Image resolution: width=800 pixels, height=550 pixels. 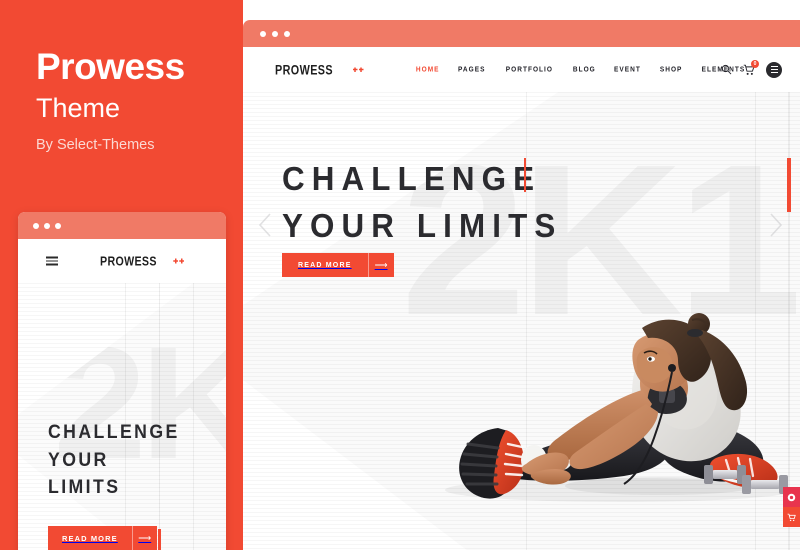 What do you see at coordinates (471, 69) in the screenshot?
I see `menu-item-pages: PAGES` at bounding box center [471, 69].